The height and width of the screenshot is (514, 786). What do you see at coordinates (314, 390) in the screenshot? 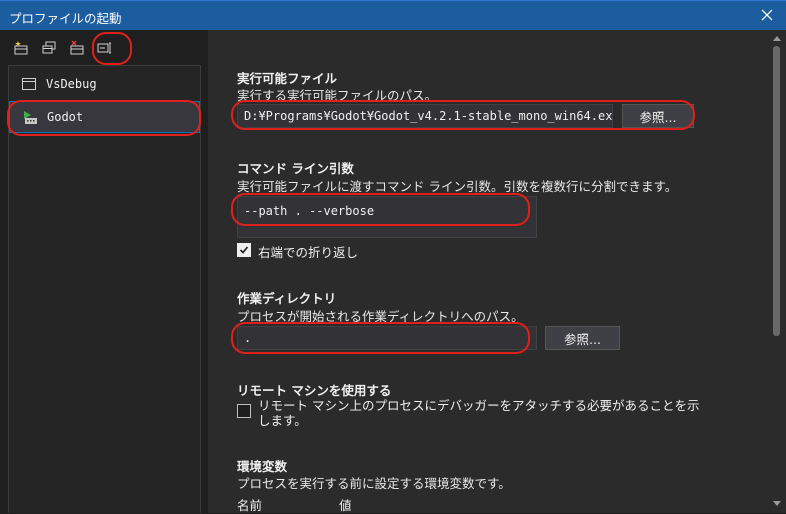
I see `remote-title: リモート マシンを使用する` at bounding box center [314, 390].